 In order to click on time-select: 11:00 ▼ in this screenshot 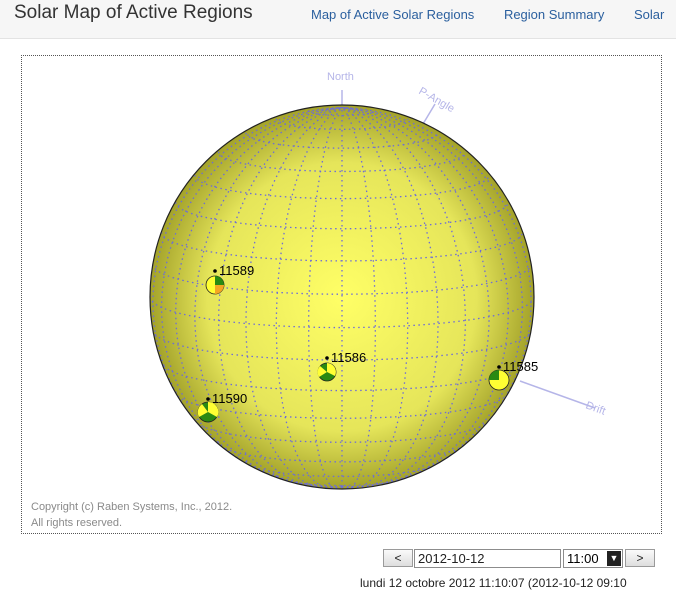, I will do `click(593, 558)`.